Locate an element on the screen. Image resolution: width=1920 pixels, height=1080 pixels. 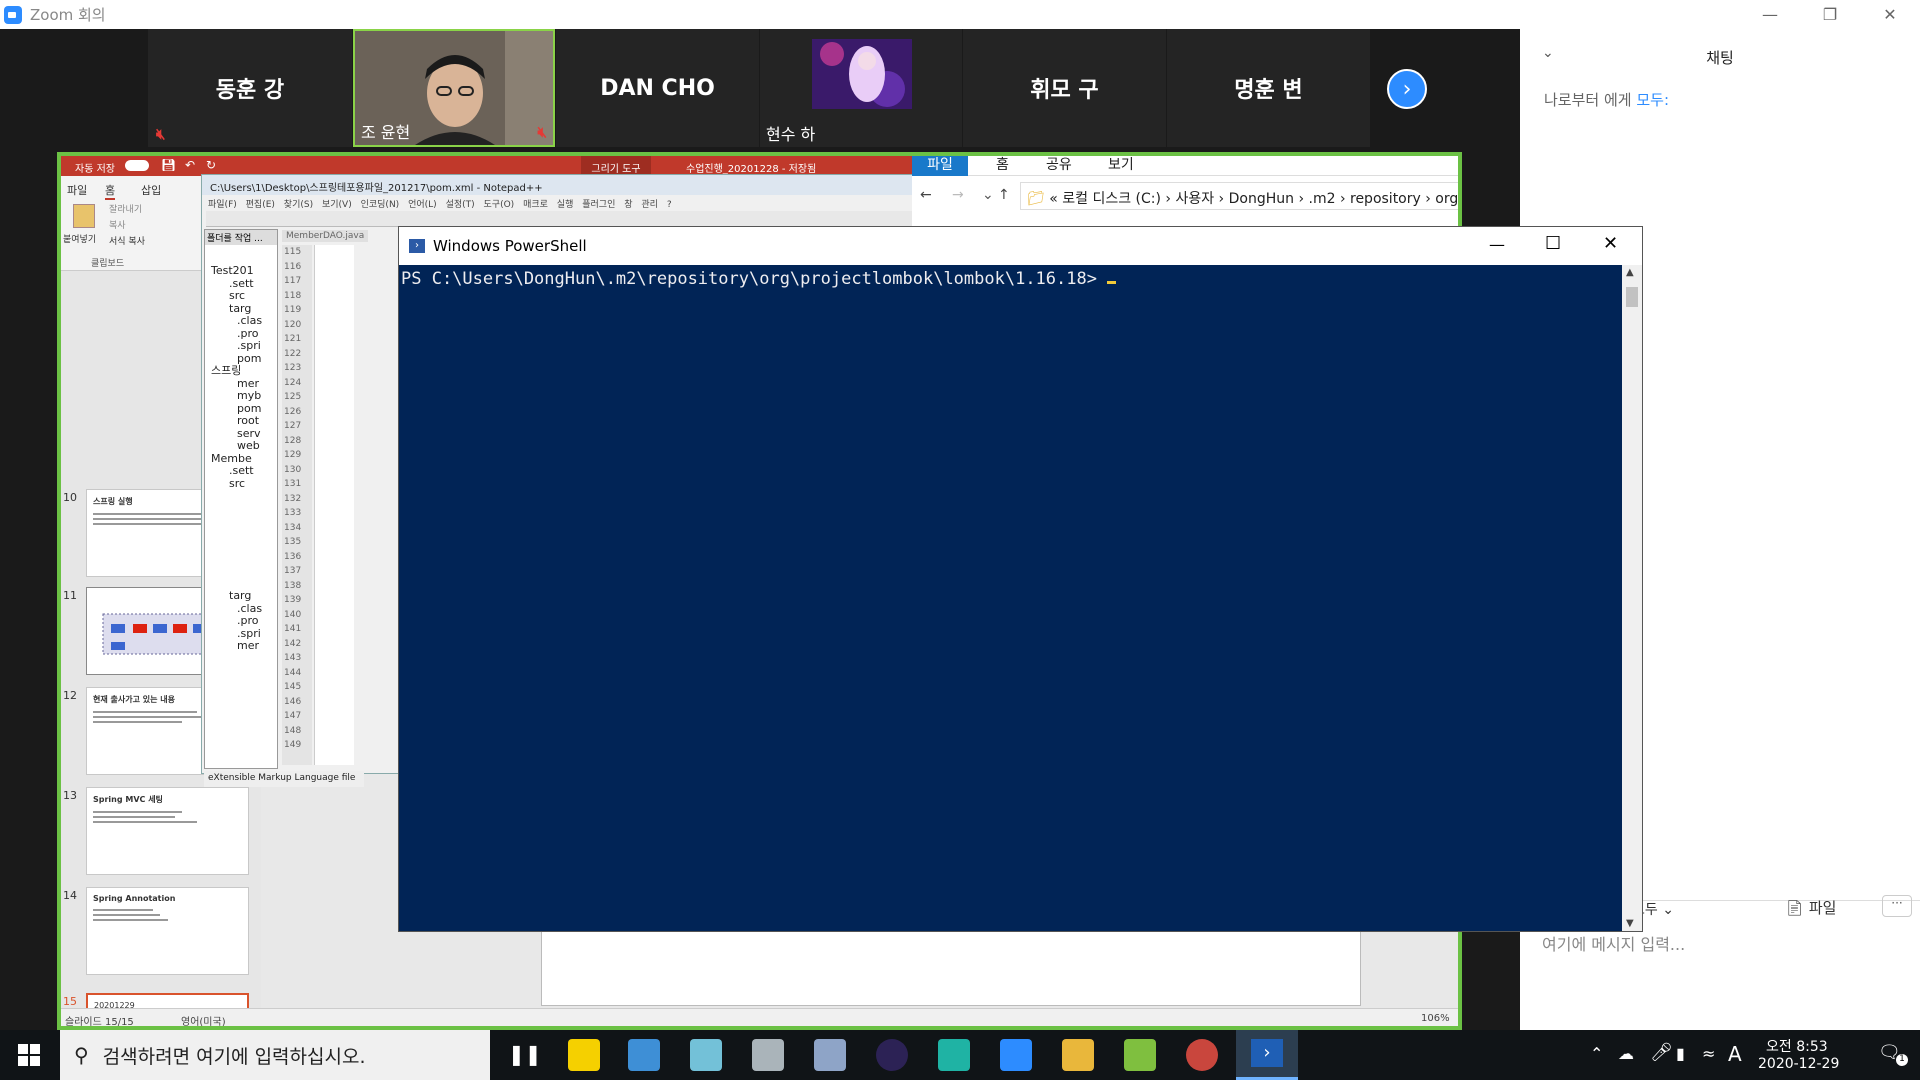
menu-item: 찾기(S) is located at coordinates (298, 205).